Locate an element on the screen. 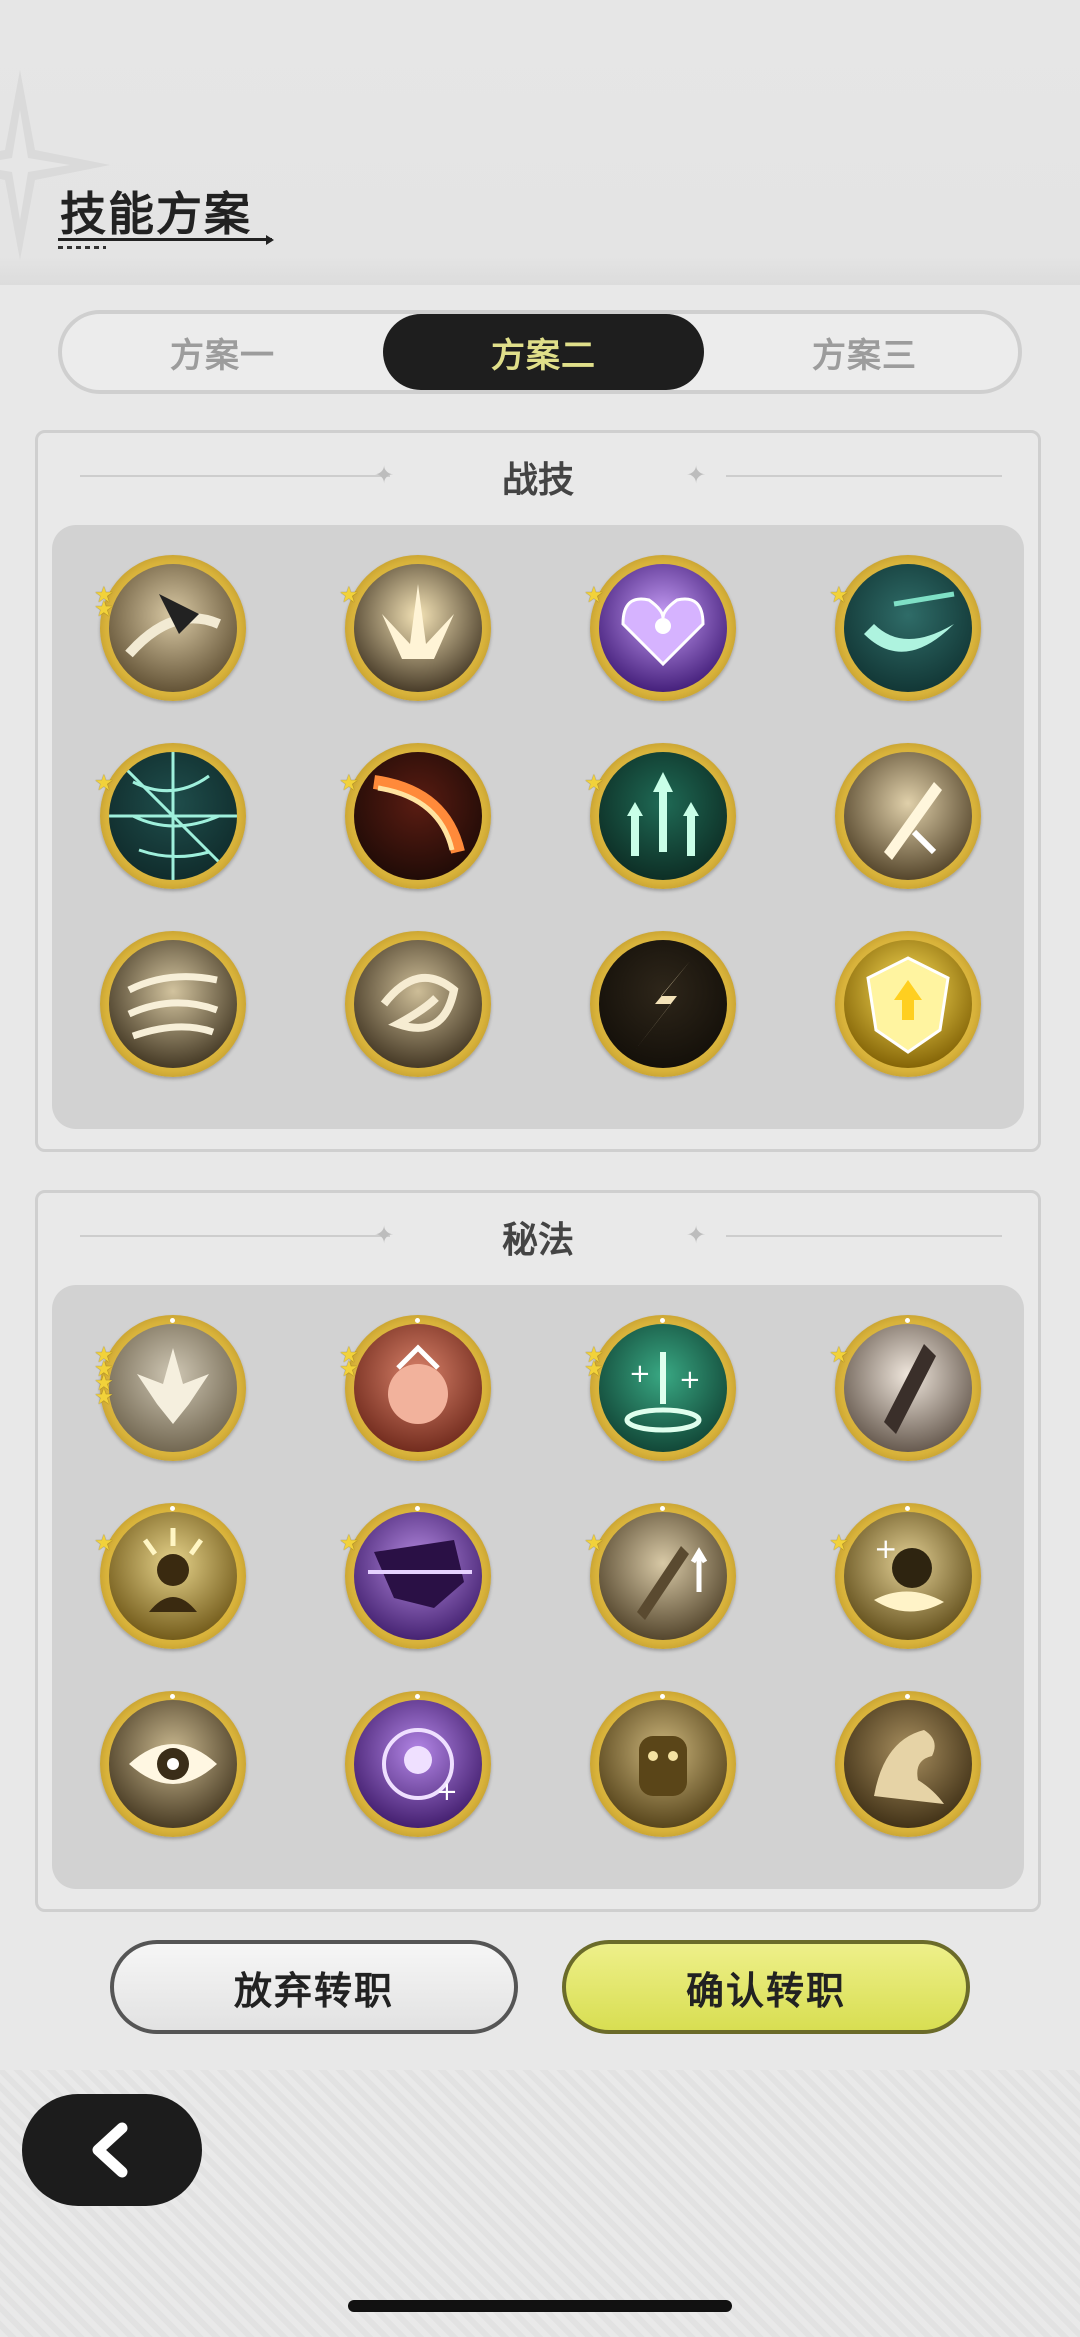  secret-skill-slot: + + ★ ★ is located at coordinates (660, 1388).